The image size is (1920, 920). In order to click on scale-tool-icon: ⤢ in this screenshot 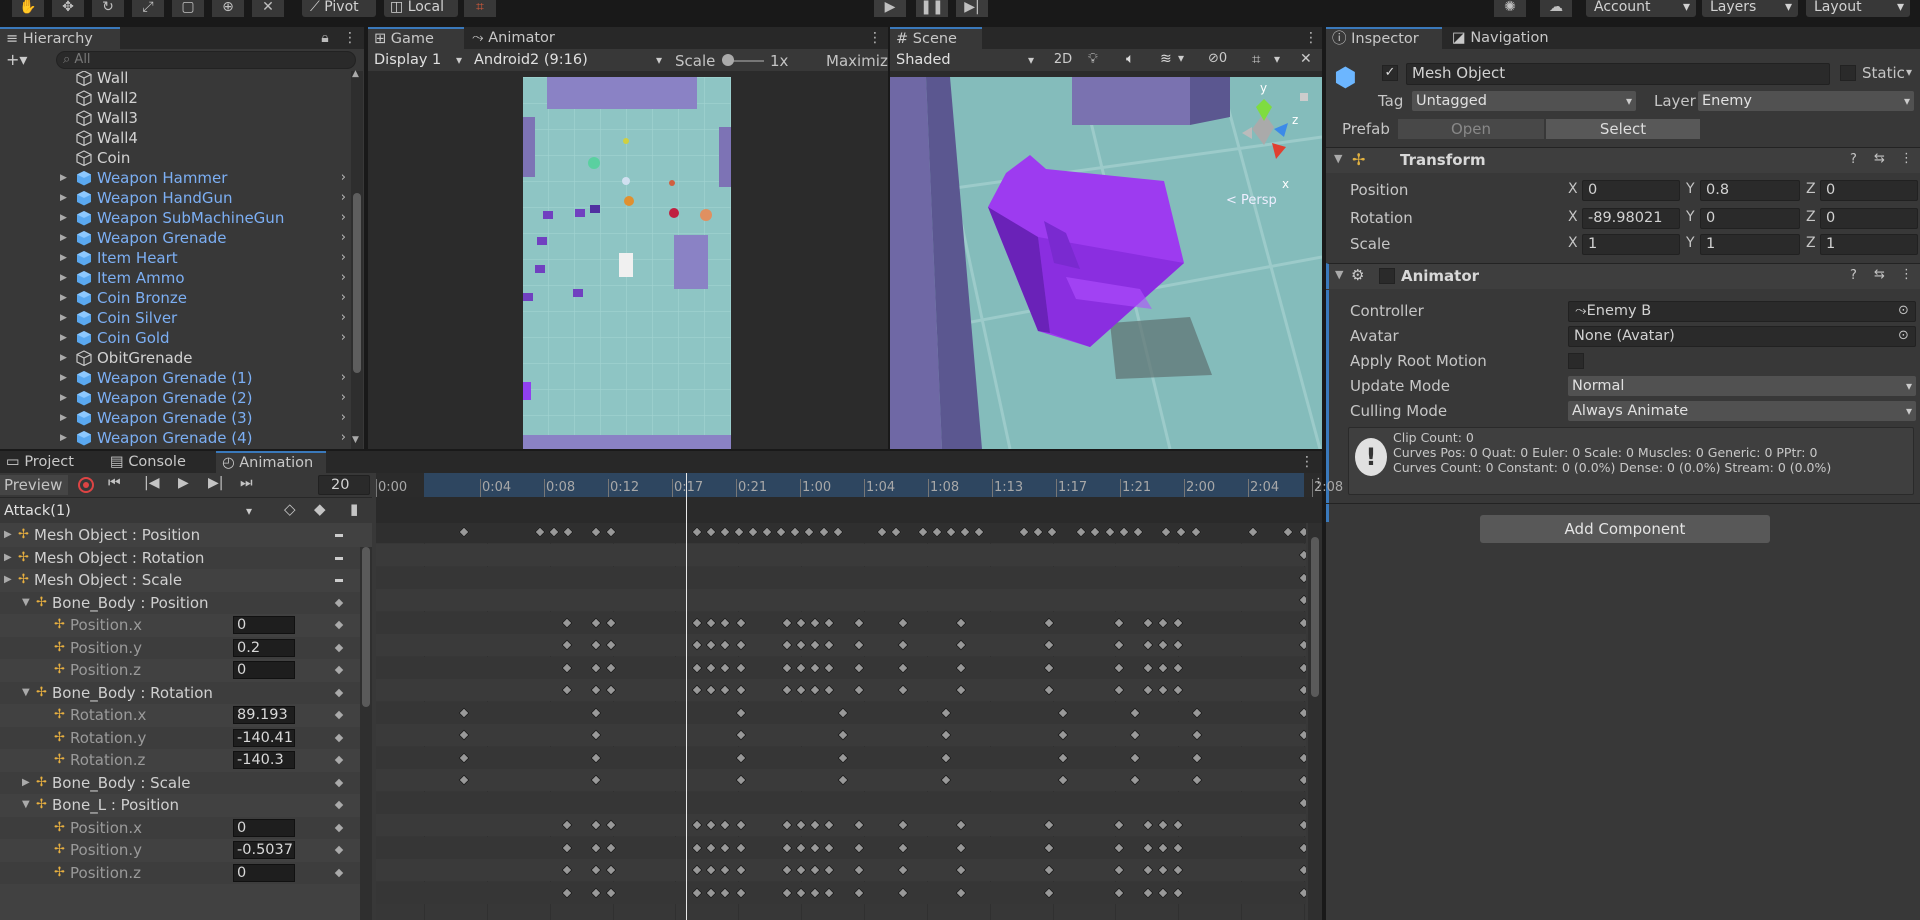, I will do `click(148, 8)`.